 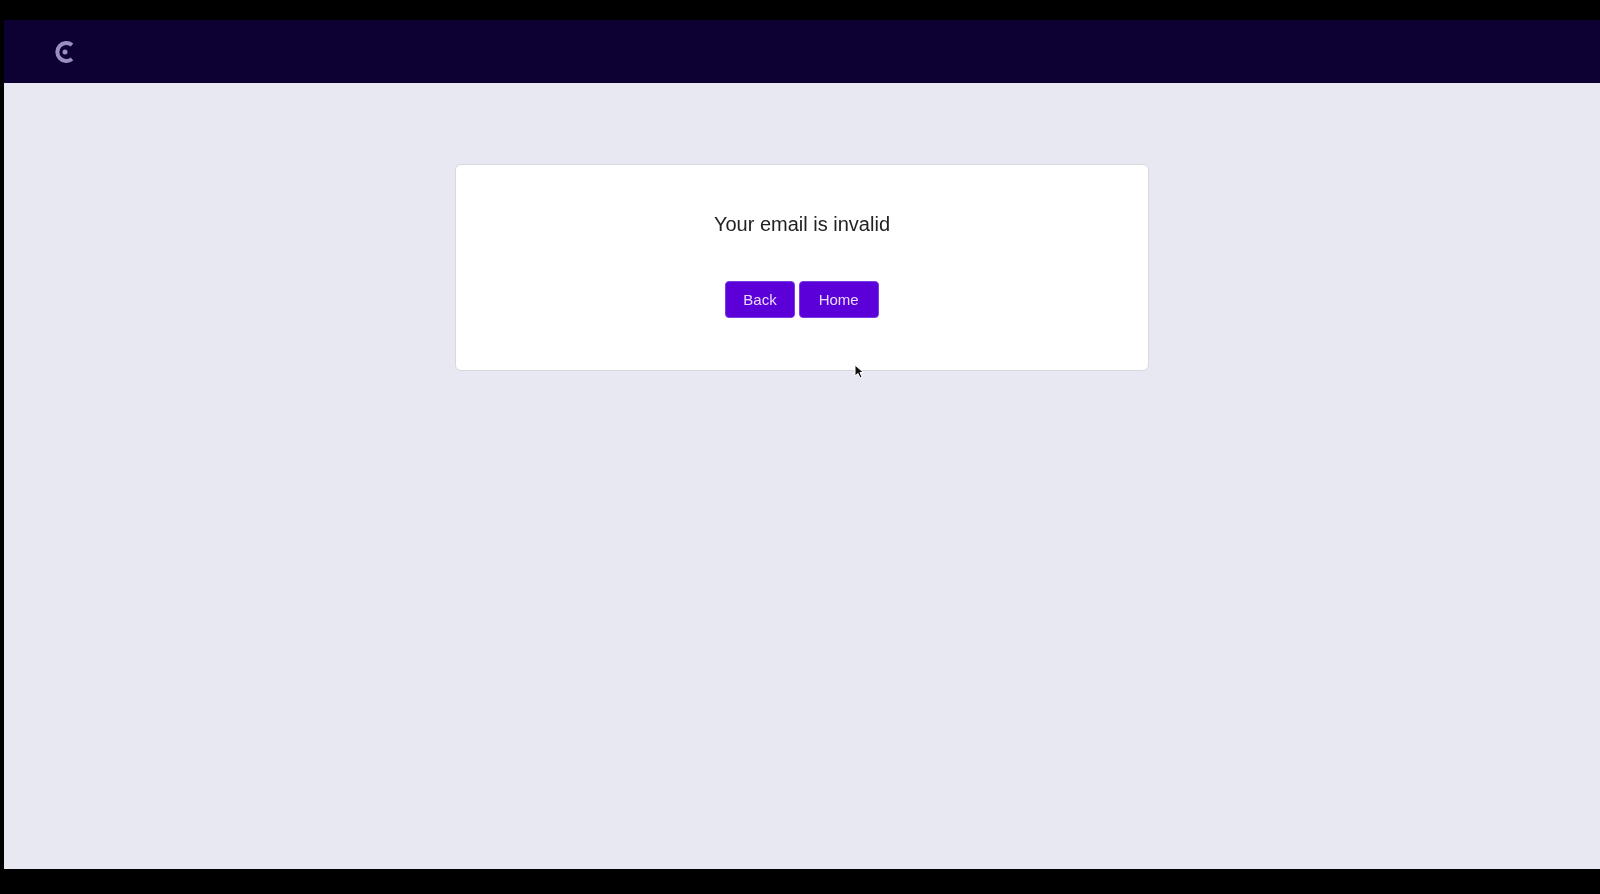 I want to click on error-message: Your email is invalid, so click(x=802, y=224).